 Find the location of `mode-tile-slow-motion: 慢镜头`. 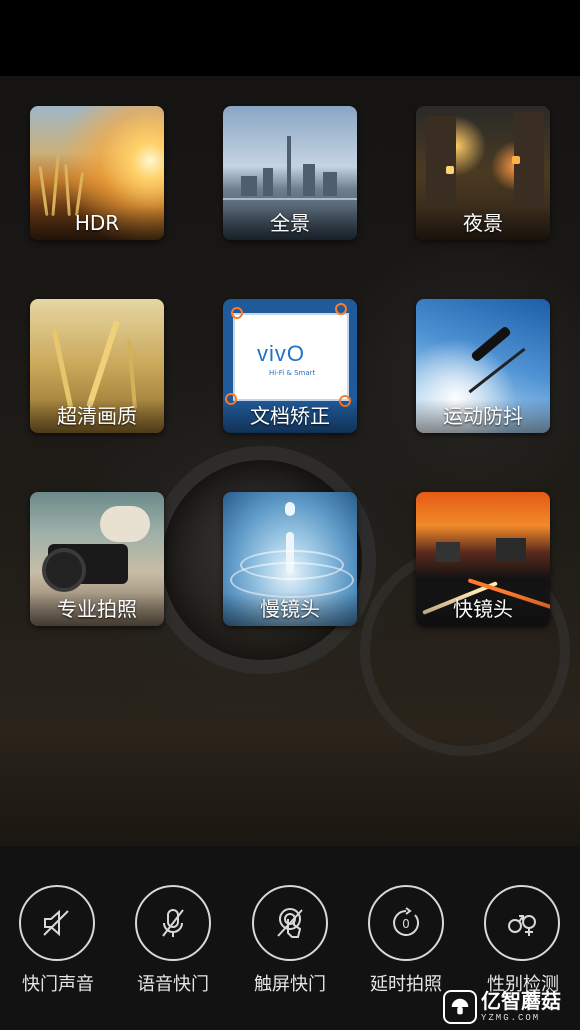

mode-tile-slow-motion: 慢镜头 is located at coordinates (290, 559).